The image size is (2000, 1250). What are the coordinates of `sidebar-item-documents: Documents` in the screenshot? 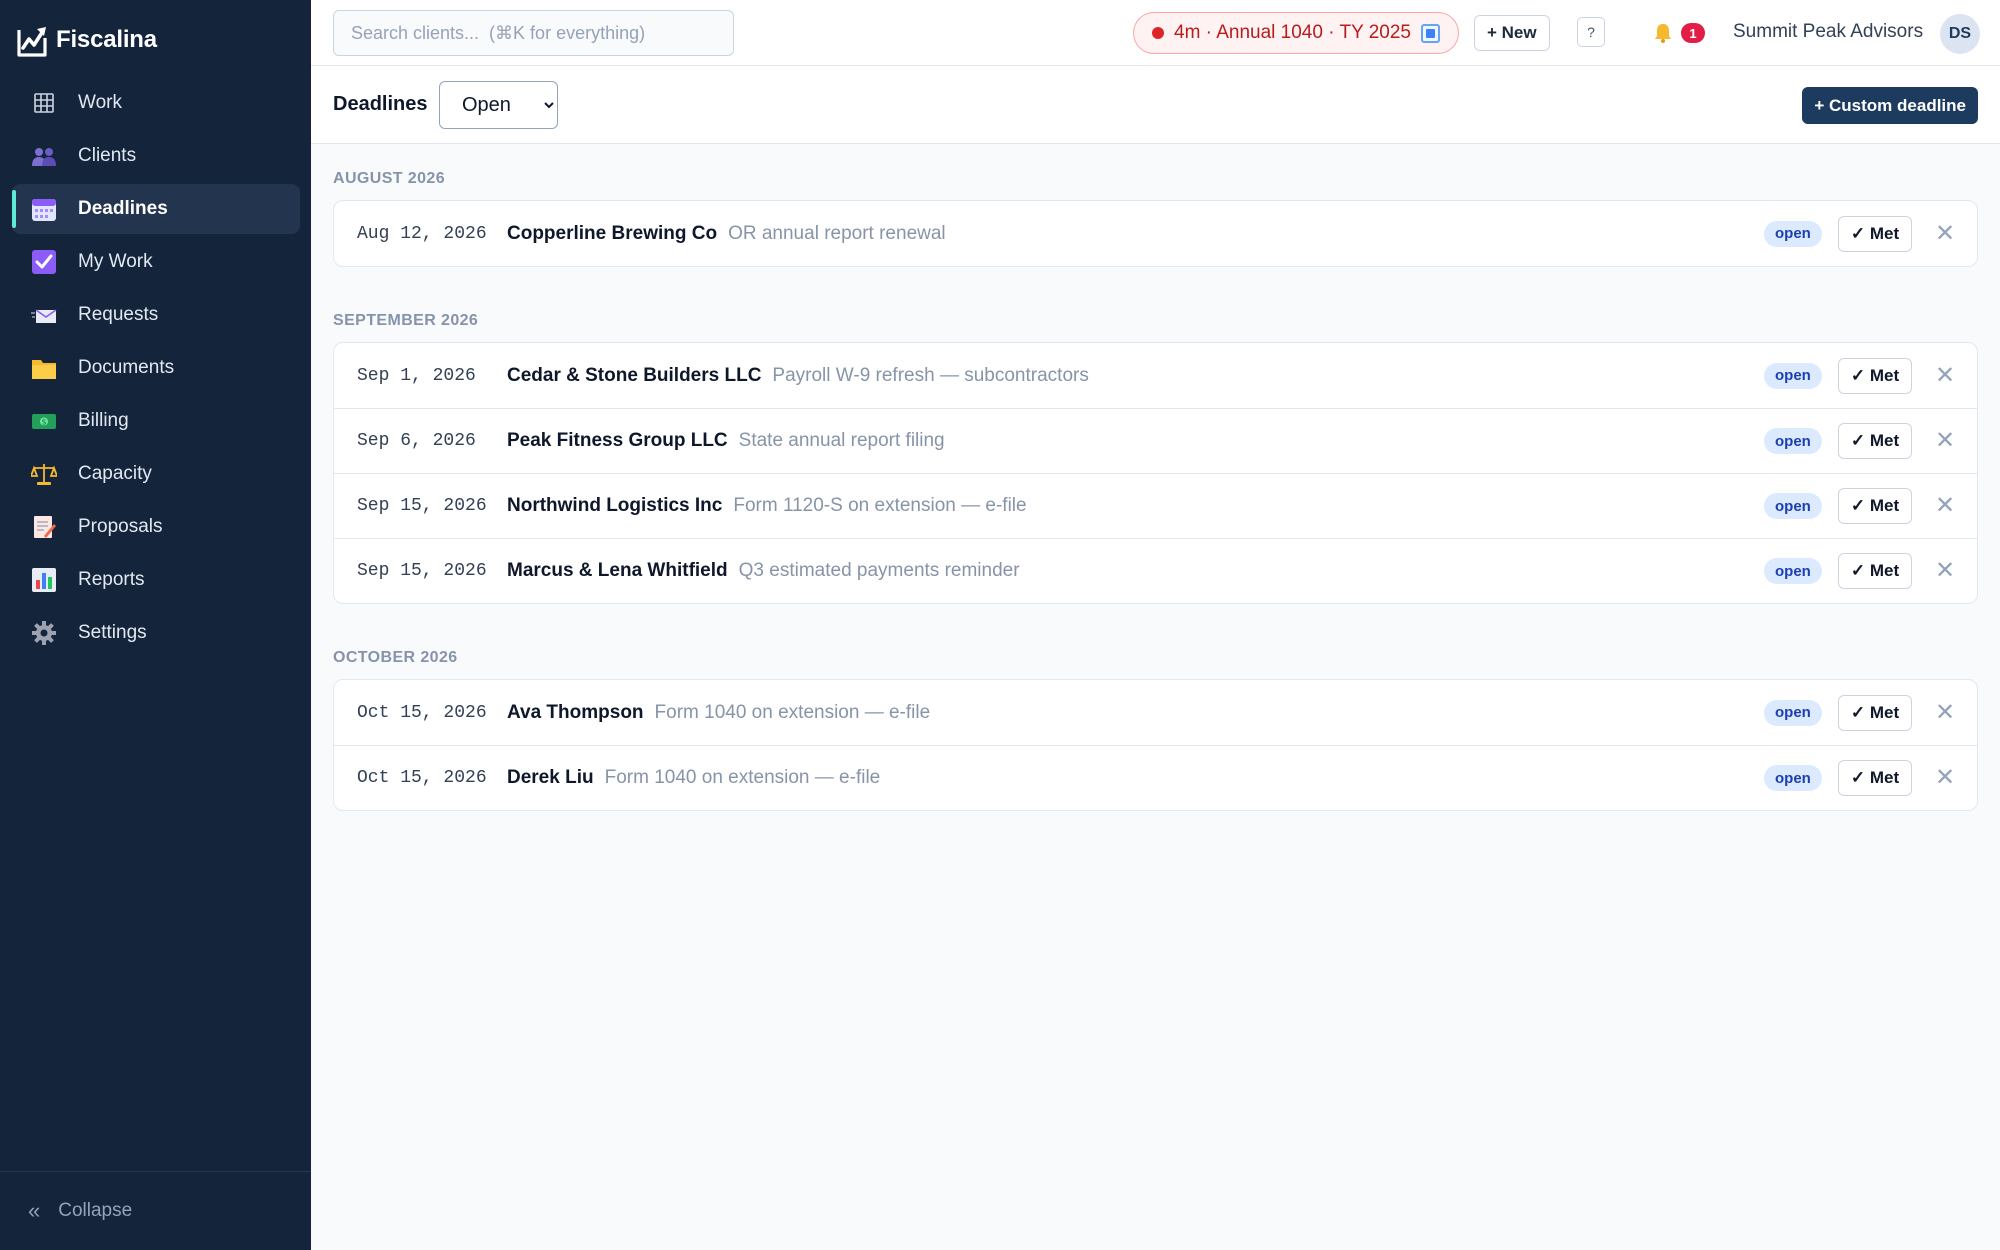 It's located at (156, 368).